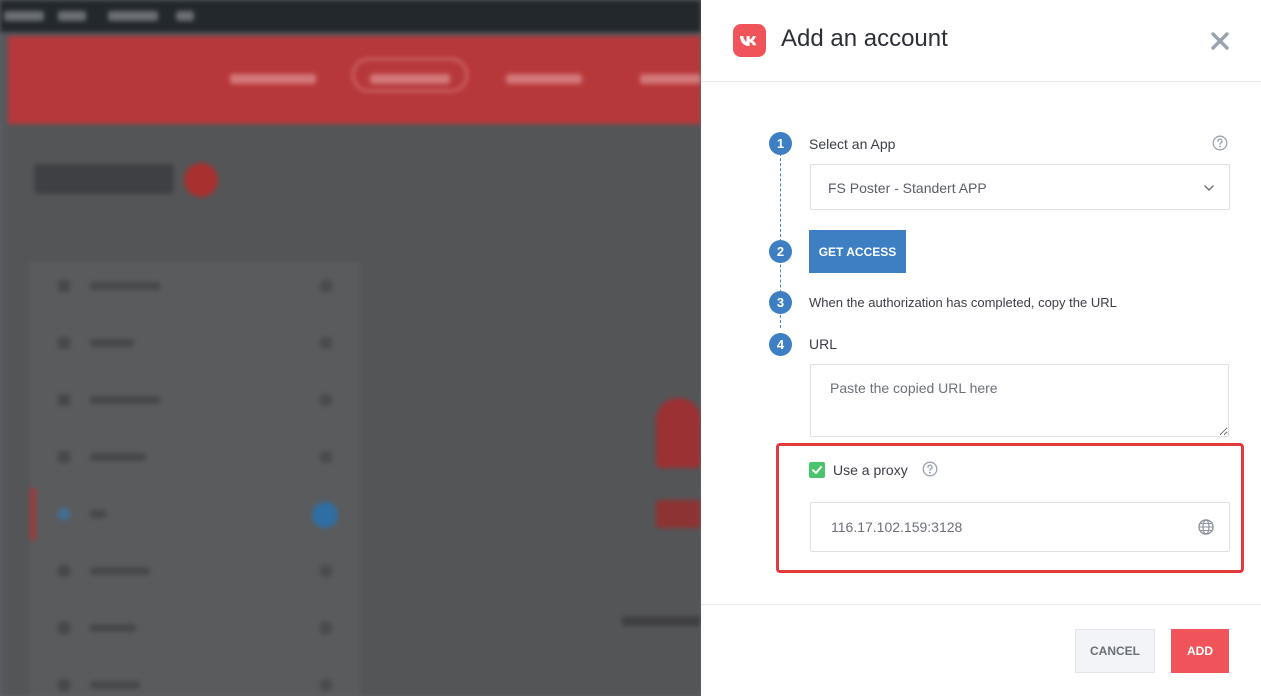  Describe the element at coordinates (852, 144) in the screenshot. I see `step-1-label: Select an App` at that location.